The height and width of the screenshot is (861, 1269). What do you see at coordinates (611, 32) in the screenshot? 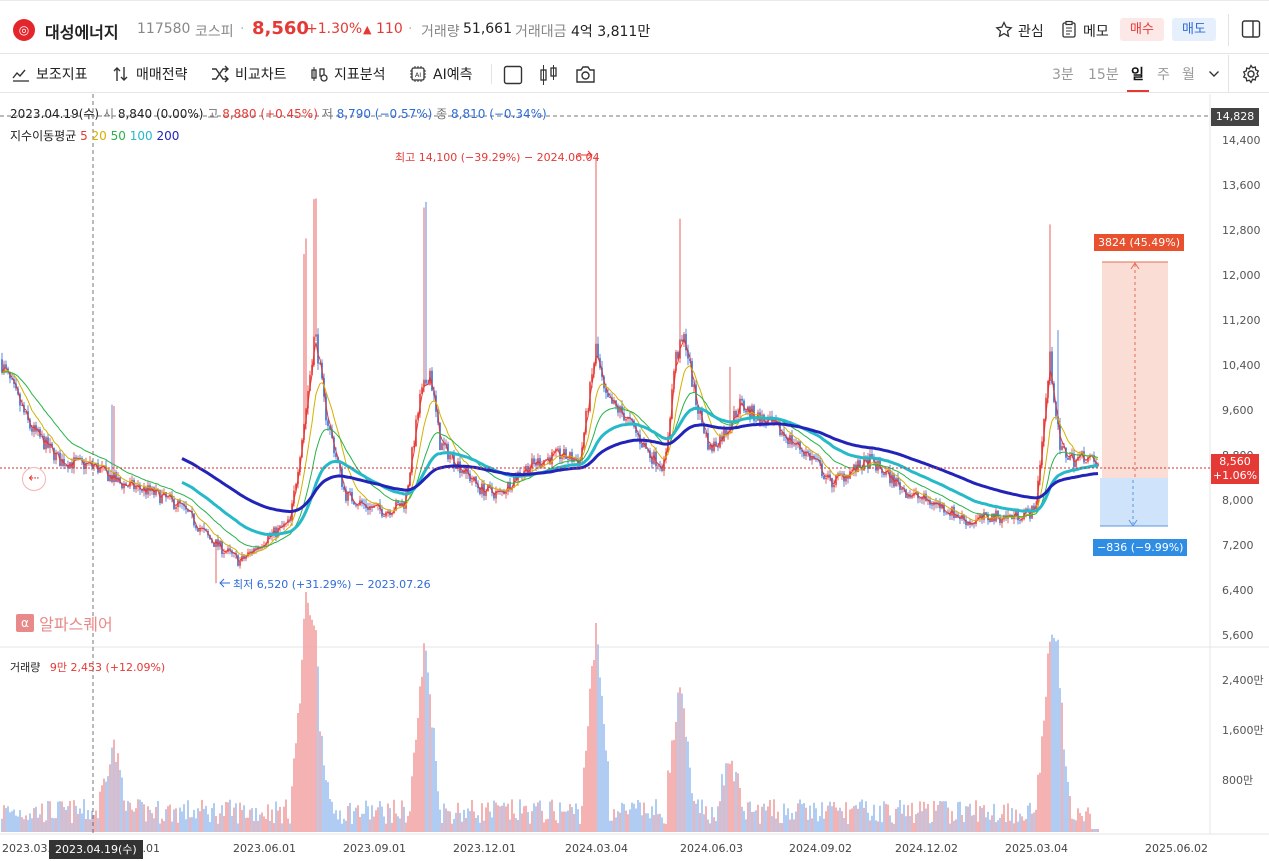
I see `turnover-value: 4억 3,811만` at bounding box center [611, 32].